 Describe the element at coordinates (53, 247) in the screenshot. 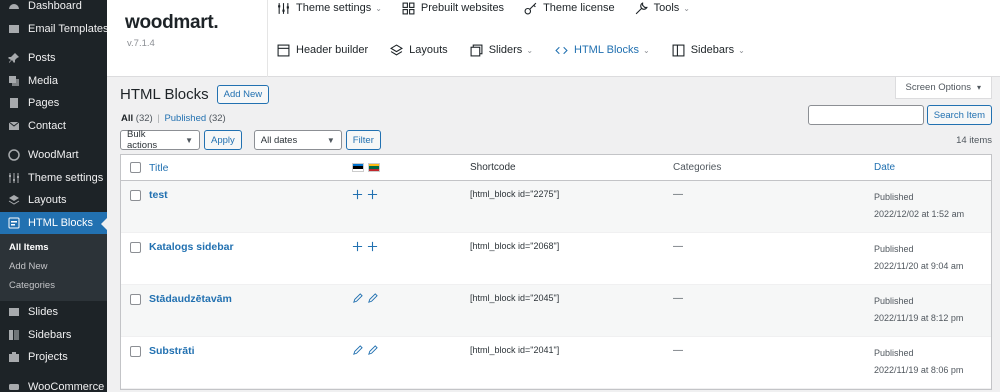

I see `submenu-all-items: All Items` at that location.